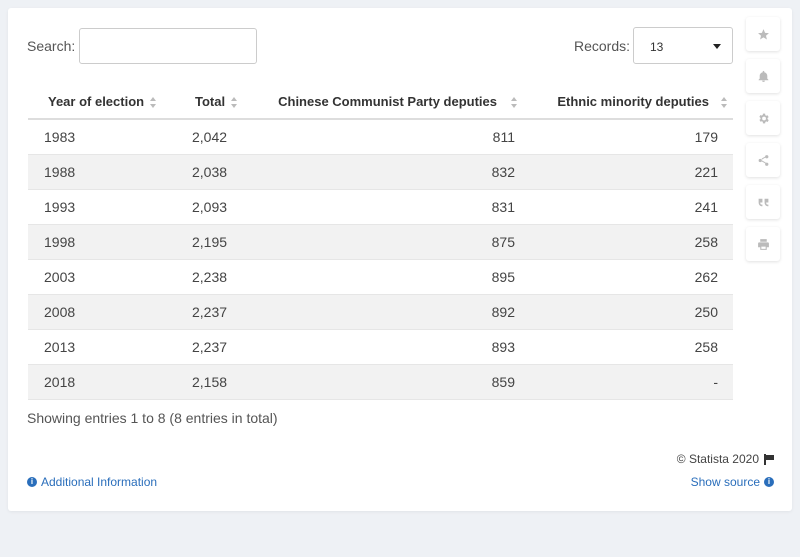  I want to click on cell-ethnic-deputies: 179, so click(633, 137).